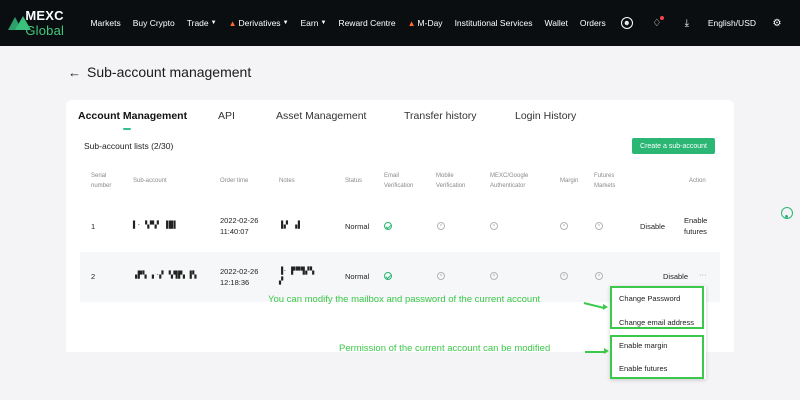 This screenshot has height=400, width=800. I want to click on nav-orders: Orders, so click(593, 23).